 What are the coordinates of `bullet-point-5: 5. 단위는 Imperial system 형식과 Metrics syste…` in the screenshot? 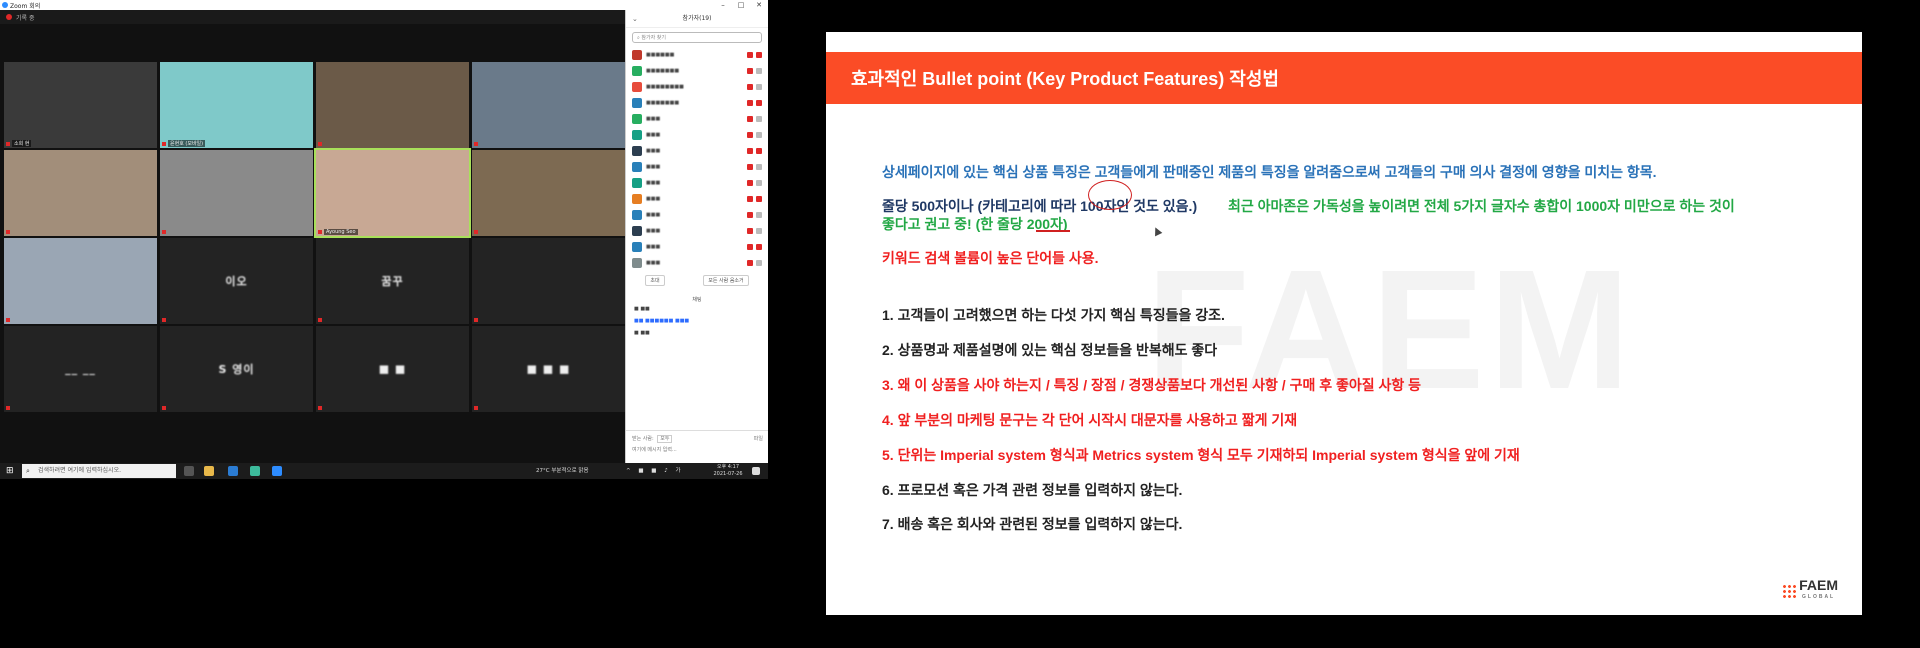 It's located at (1201, 455).